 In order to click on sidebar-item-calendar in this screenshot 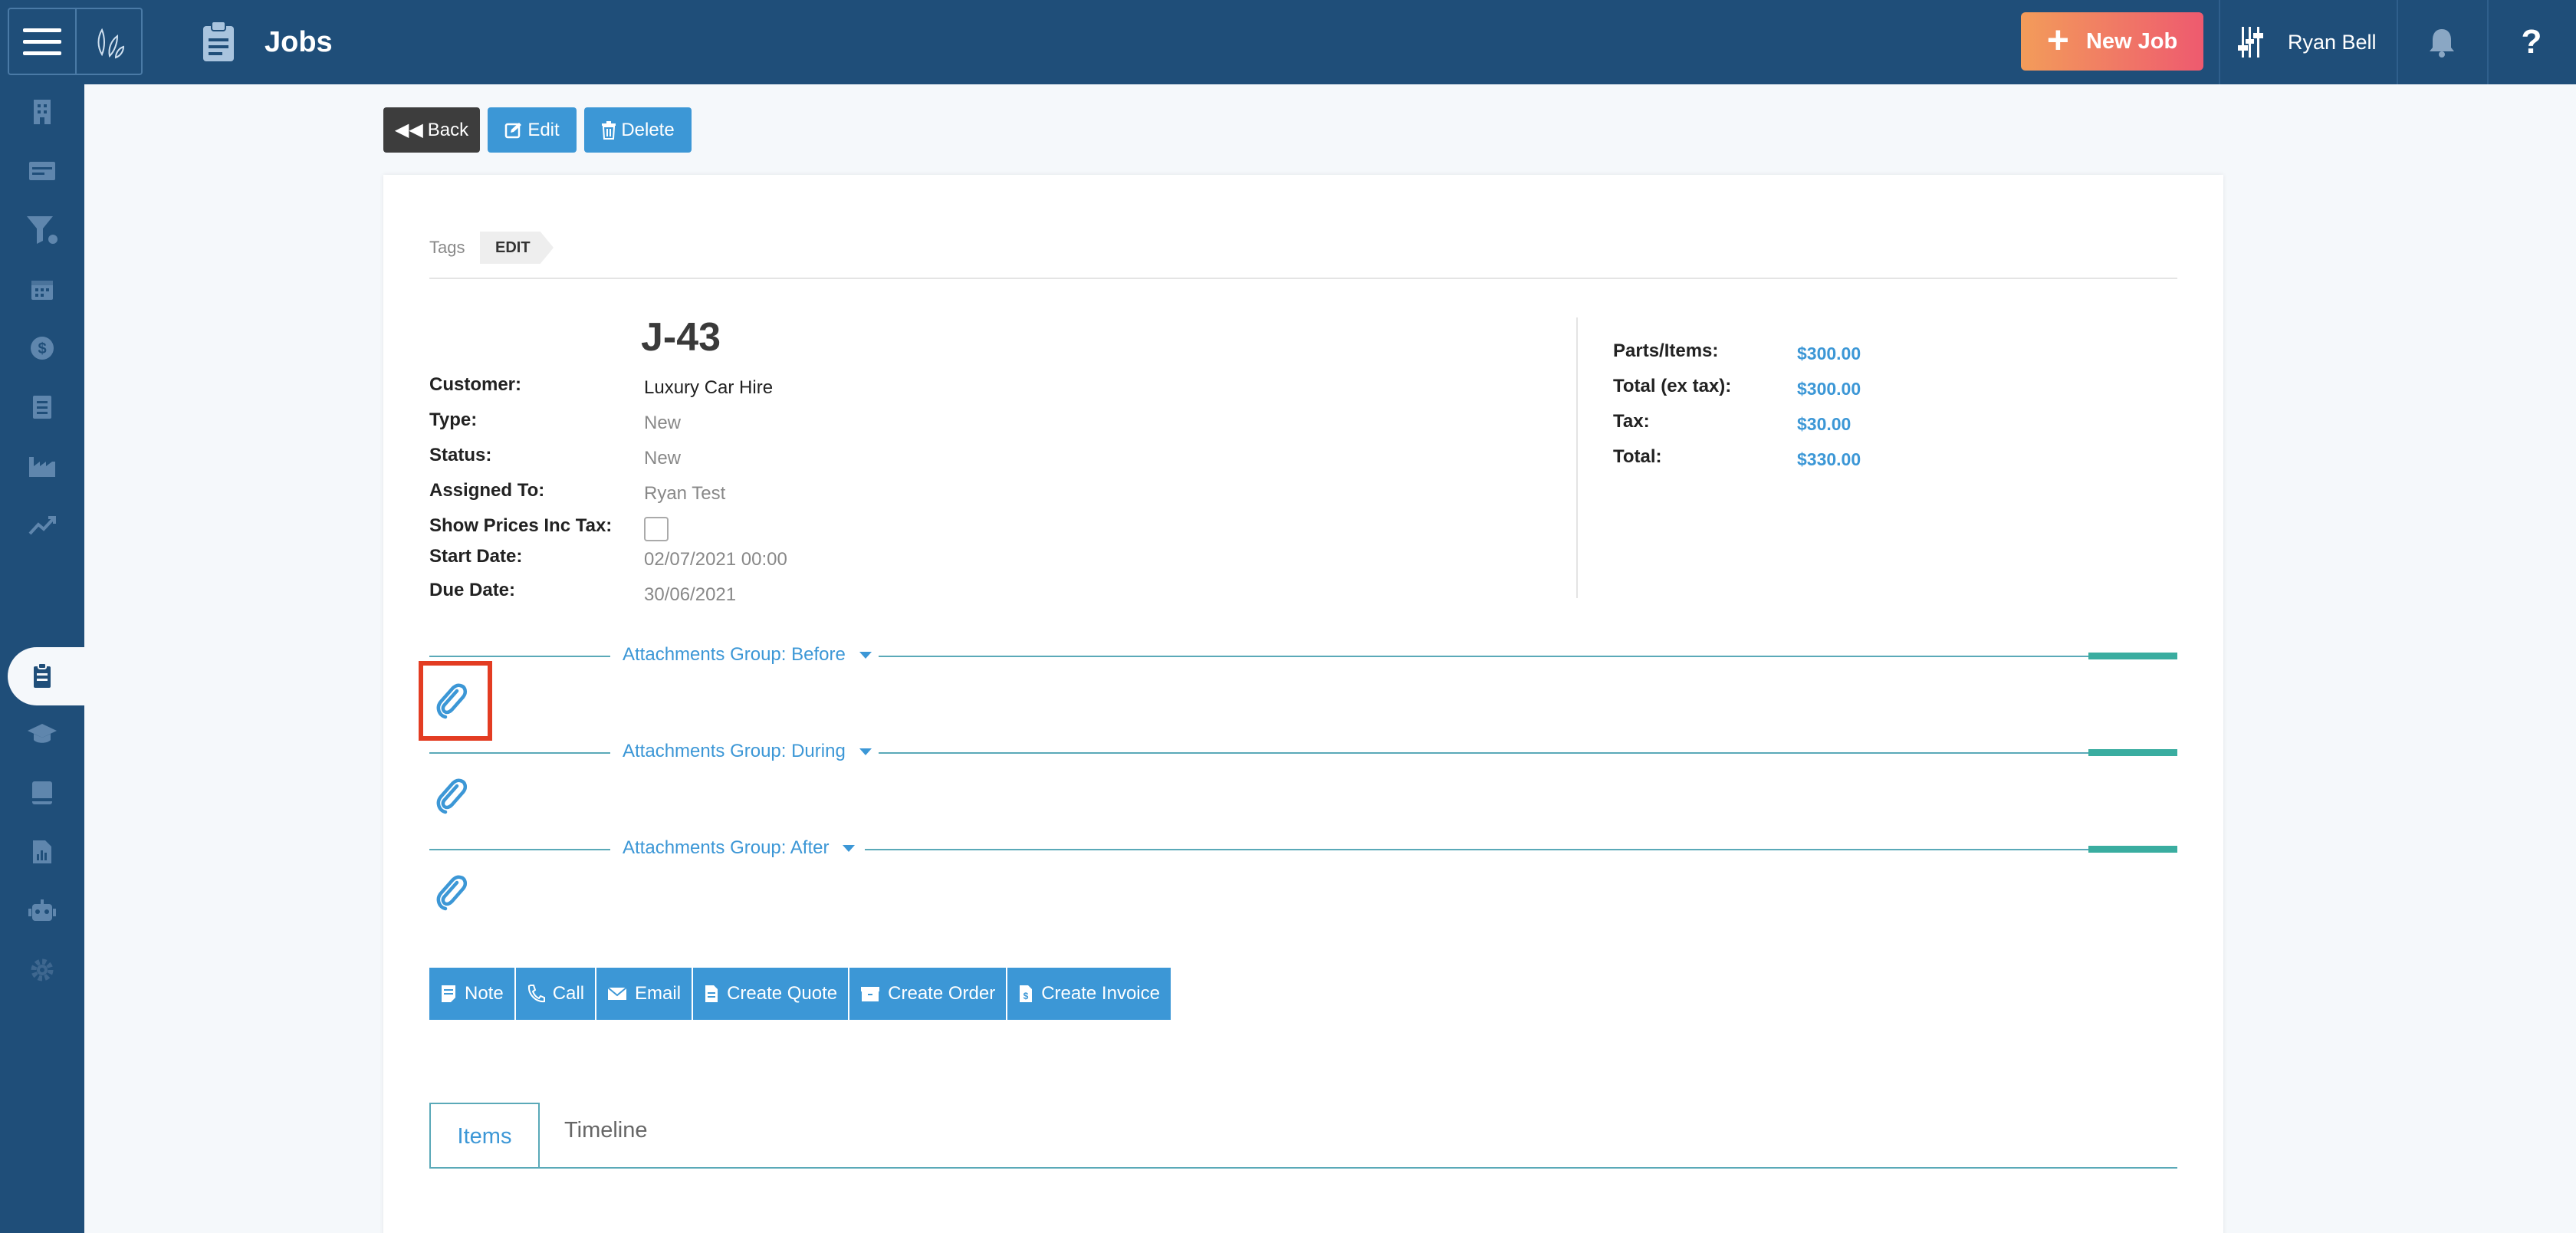, I will do `click(42, 289)`.